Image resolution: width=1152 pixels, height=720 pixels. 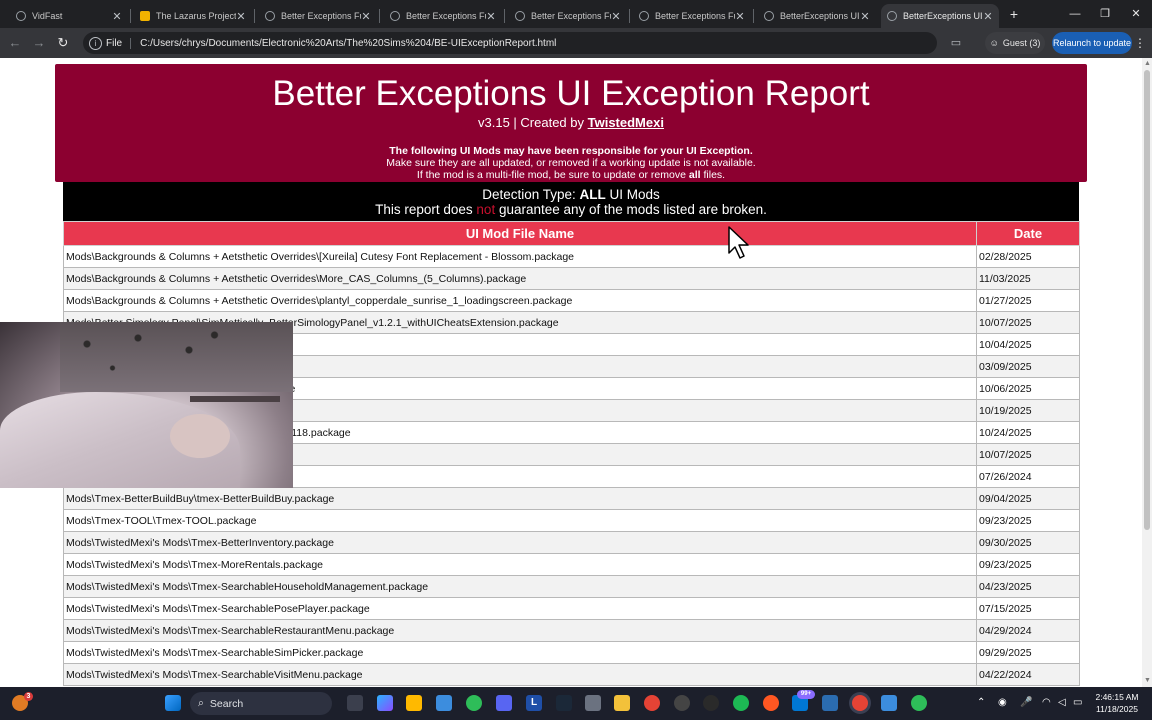 I want to click on tab-title: VidFast, so click(x=47, y=16).